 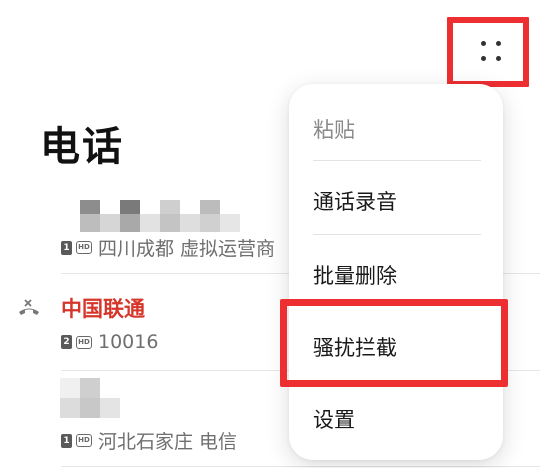 I want to click on sim-2-icon: 2, so click(x=66, y=342).